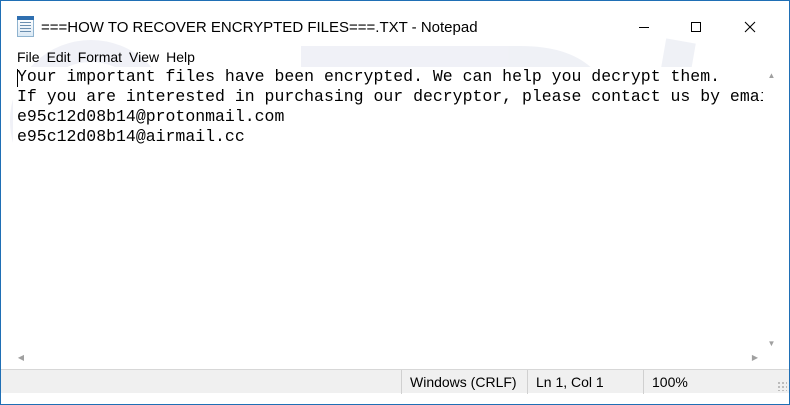  Describe the element at coordinates (771, 75) in the screenshot. I see `scroll-up-arrow-icon: ▲` at that location.